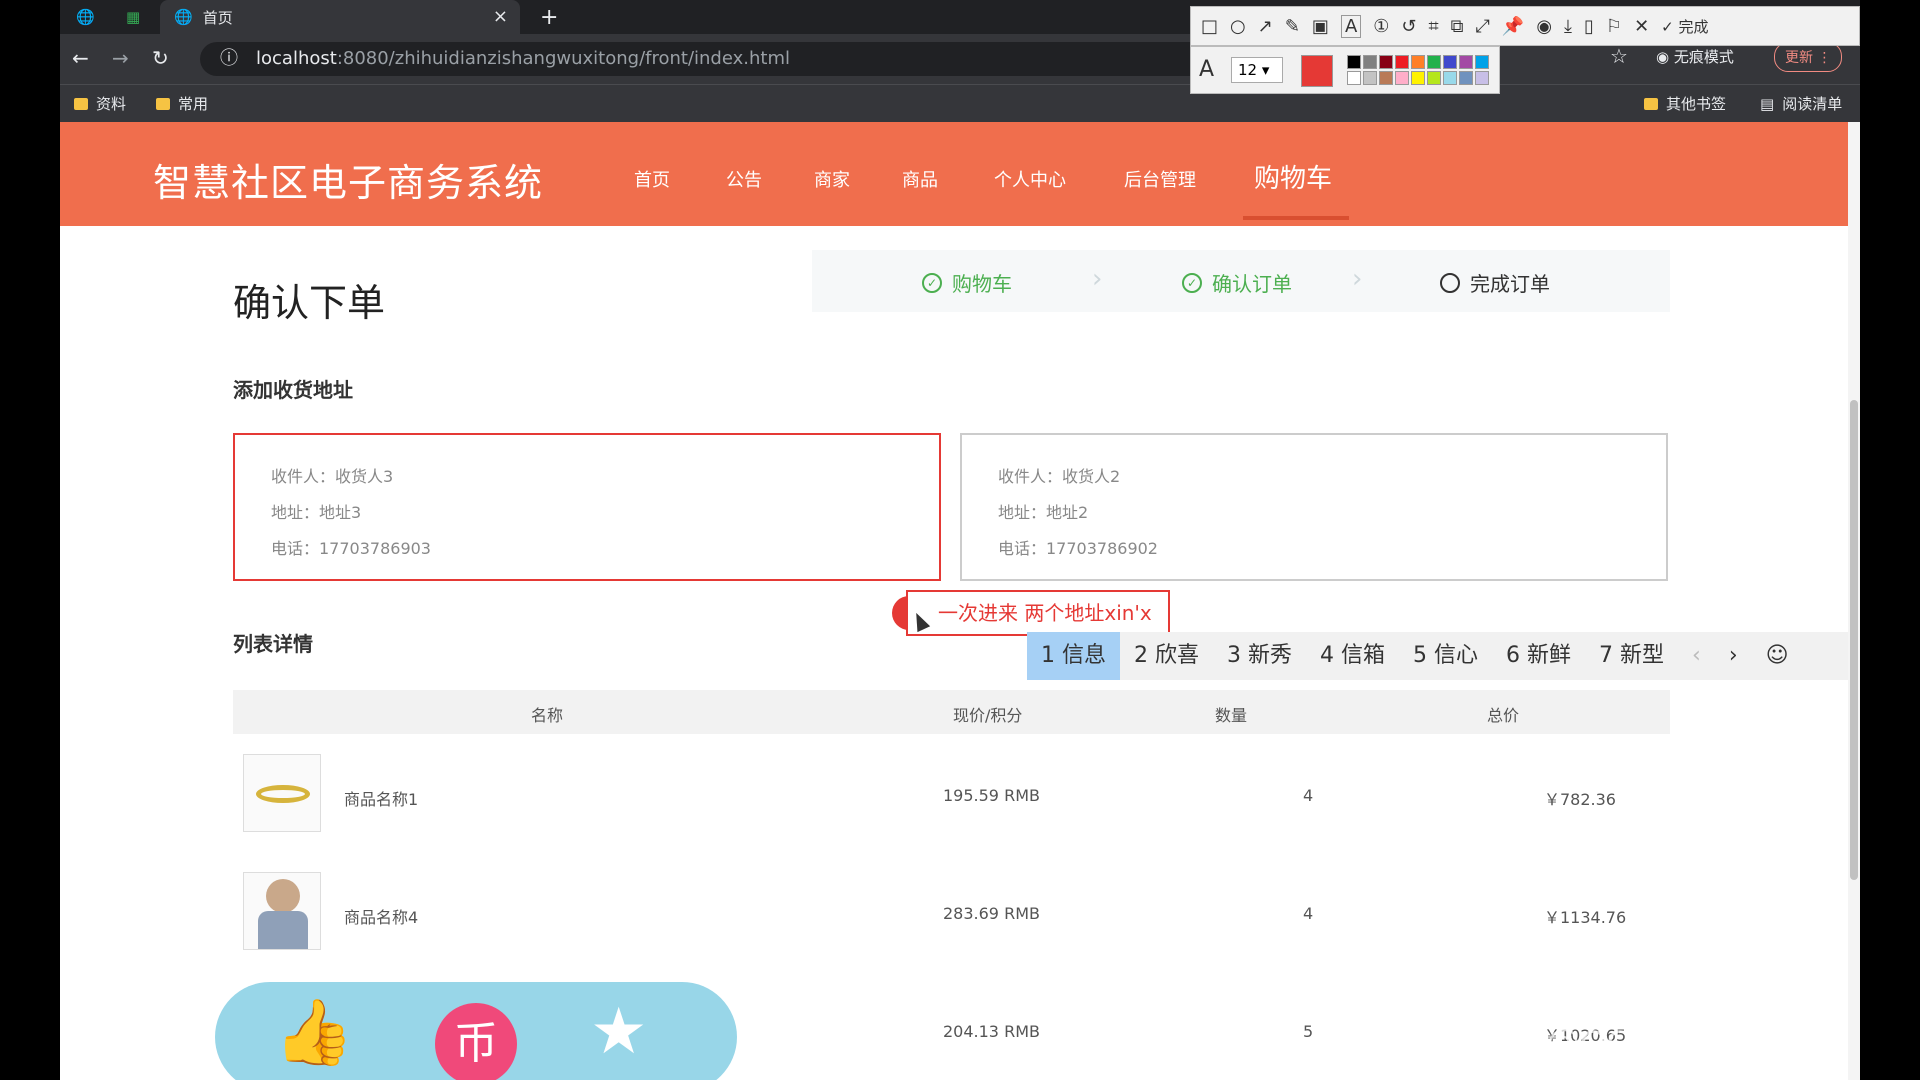 This screenshot has width=1920, height=1080. Describe the element at coordinates (133, 17) in the screenshot. I see `sheets-icon: ▦` at that location.